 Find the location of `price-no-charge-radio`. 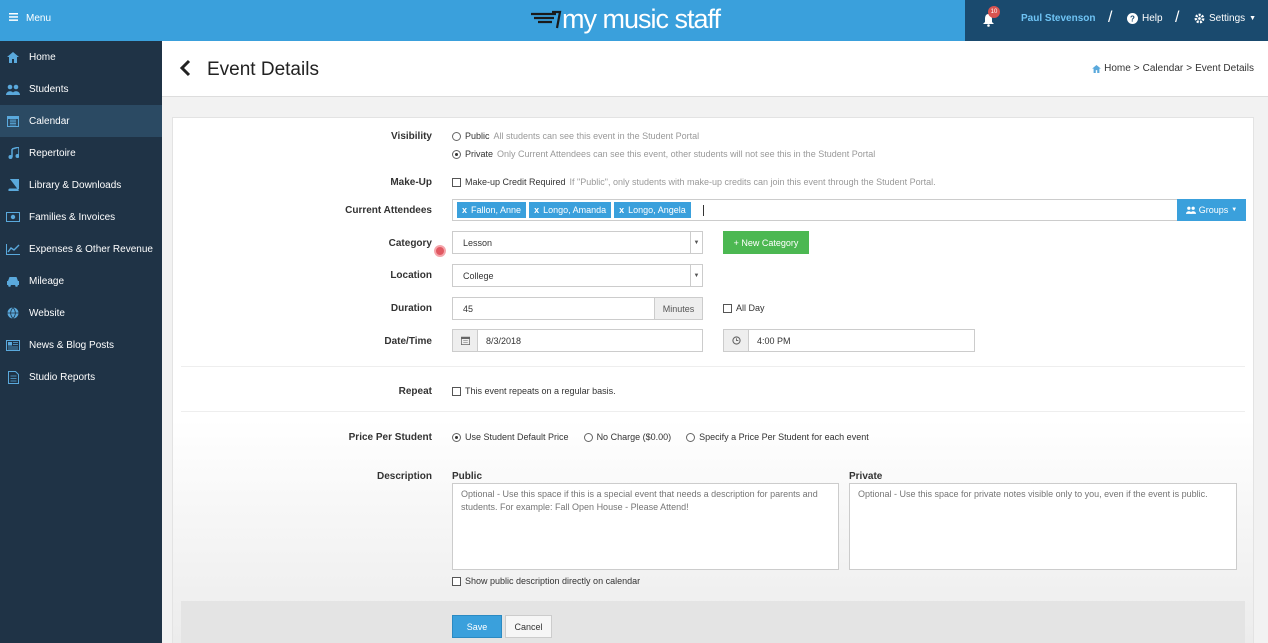

price-no-charge-radio is located at coordinates (588, 437).